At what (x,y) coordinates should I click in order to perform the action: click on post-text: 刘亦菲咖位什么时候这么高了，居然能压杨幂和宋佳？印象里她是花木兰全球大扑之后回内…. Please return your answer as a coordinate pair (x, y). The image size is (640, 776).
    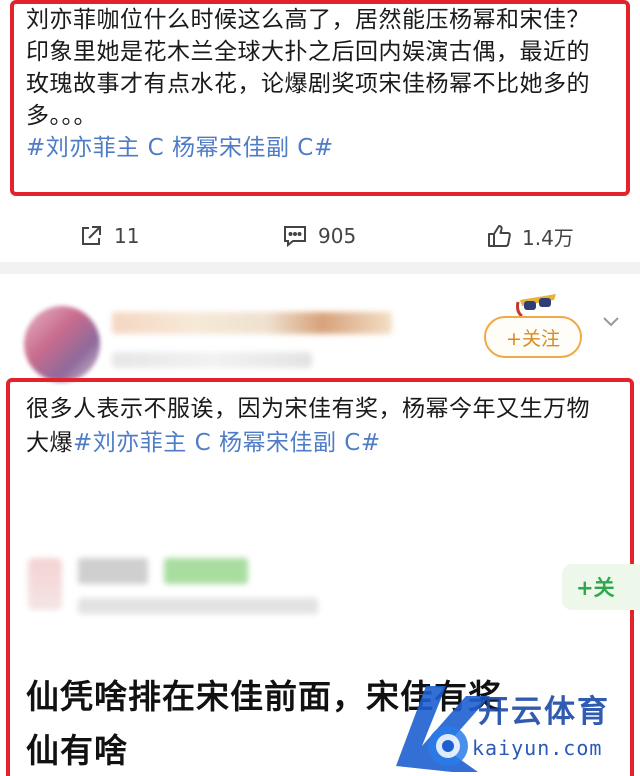
    Looking at the image, I should click on (308, 68).